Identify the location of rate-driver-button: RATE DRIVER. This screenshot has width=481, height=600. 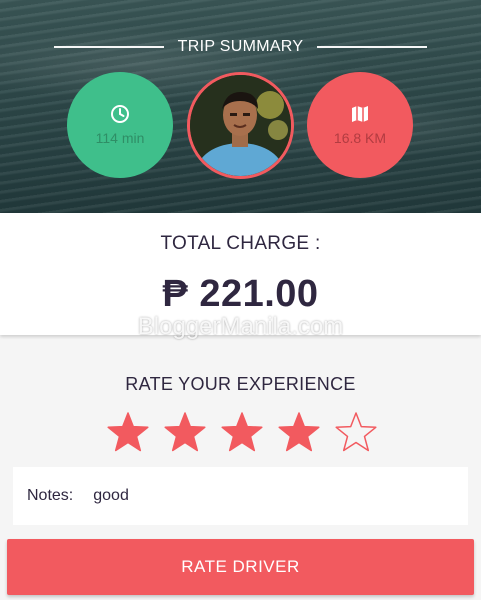
(240, 567).